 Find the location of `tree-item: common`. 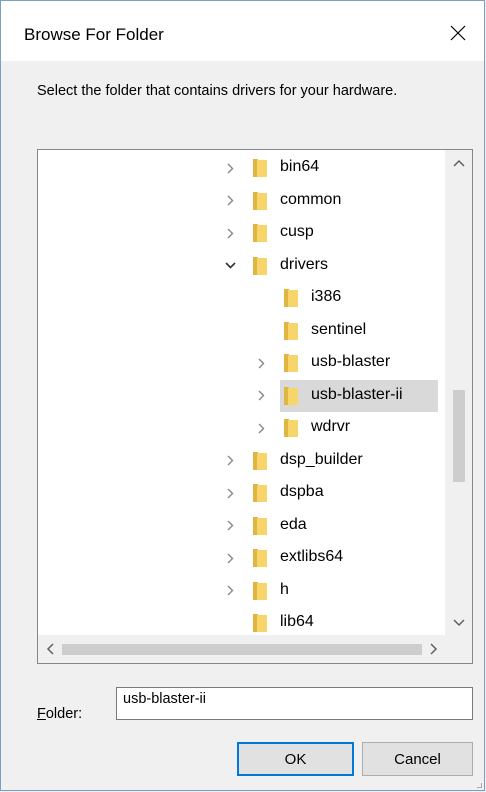

tree-item: common is located at coordinates (248, 201).